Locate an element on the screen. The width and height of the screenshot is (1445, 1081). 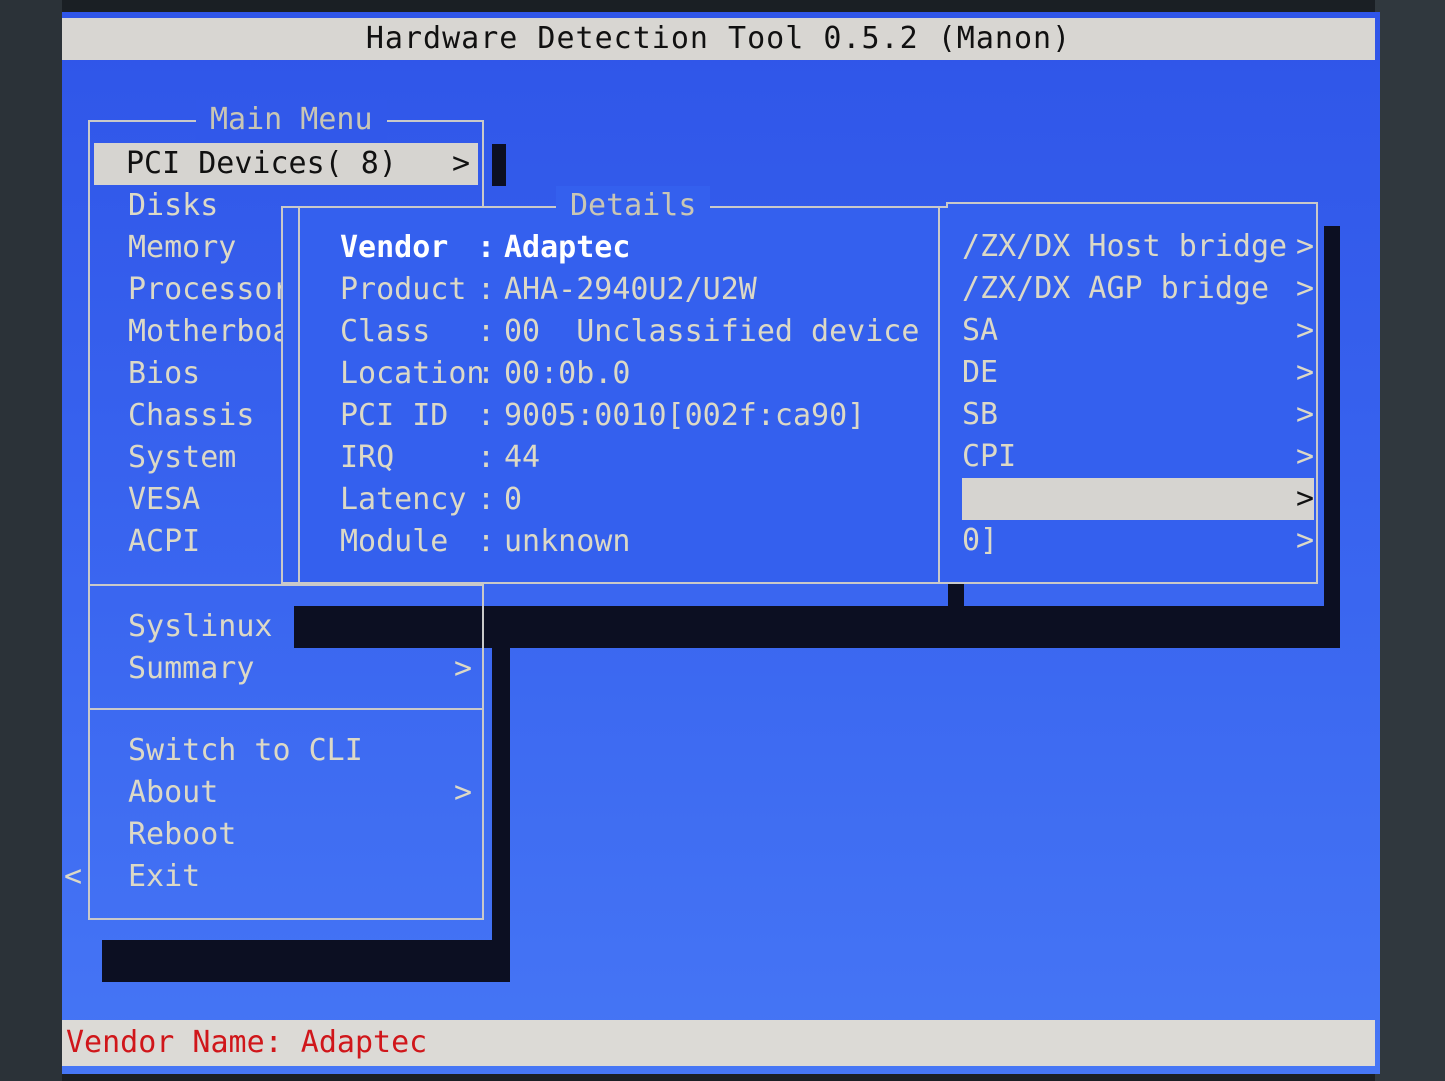
detail-row-latency: Latency:0 is located at coordinates (630, 500).